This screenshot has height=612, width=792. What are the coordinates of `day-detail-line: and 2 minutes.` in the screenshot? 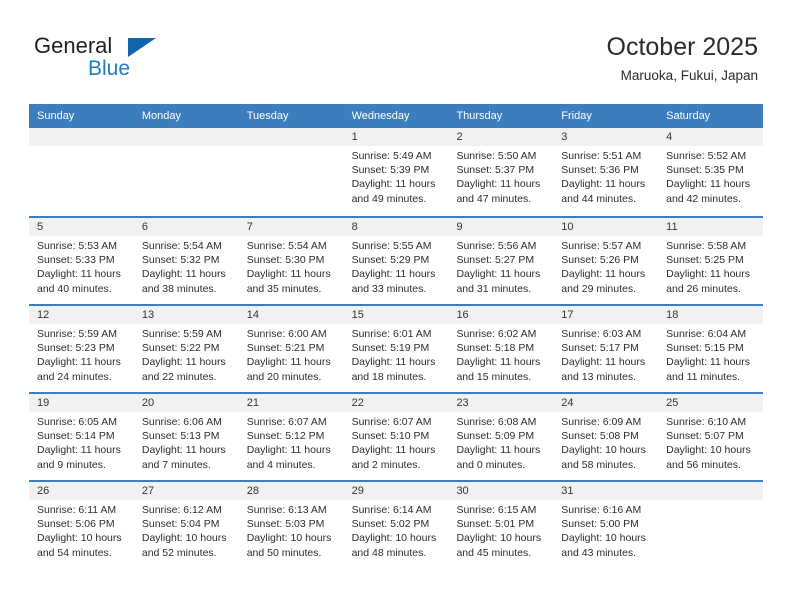 It's located at (386, 464).